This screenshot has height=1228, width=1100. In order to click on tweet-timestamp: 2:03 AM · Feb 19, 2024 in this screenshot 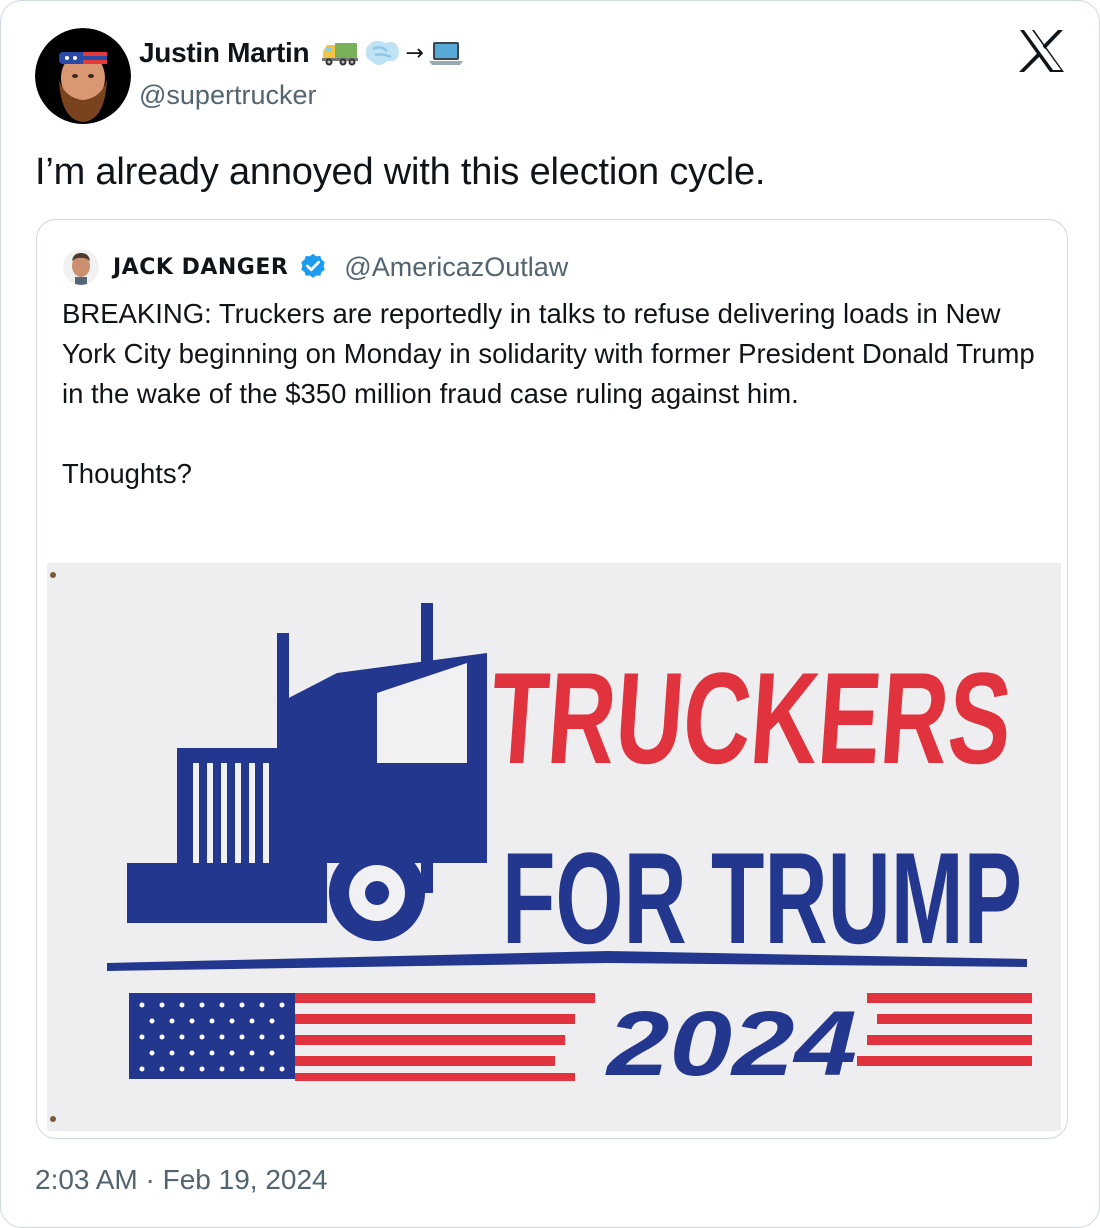, I will do `click(181, 1180)`.